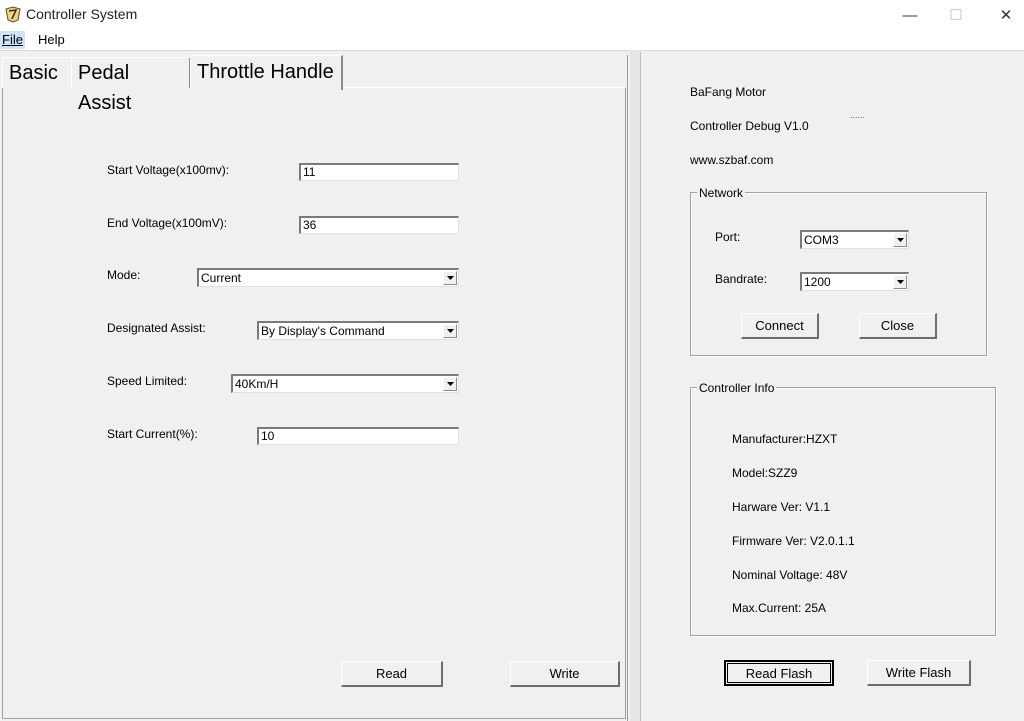 The width and height of the screenshot is (1024, 721). I want to click on start-voltage-input: 11, so click(379, 172).